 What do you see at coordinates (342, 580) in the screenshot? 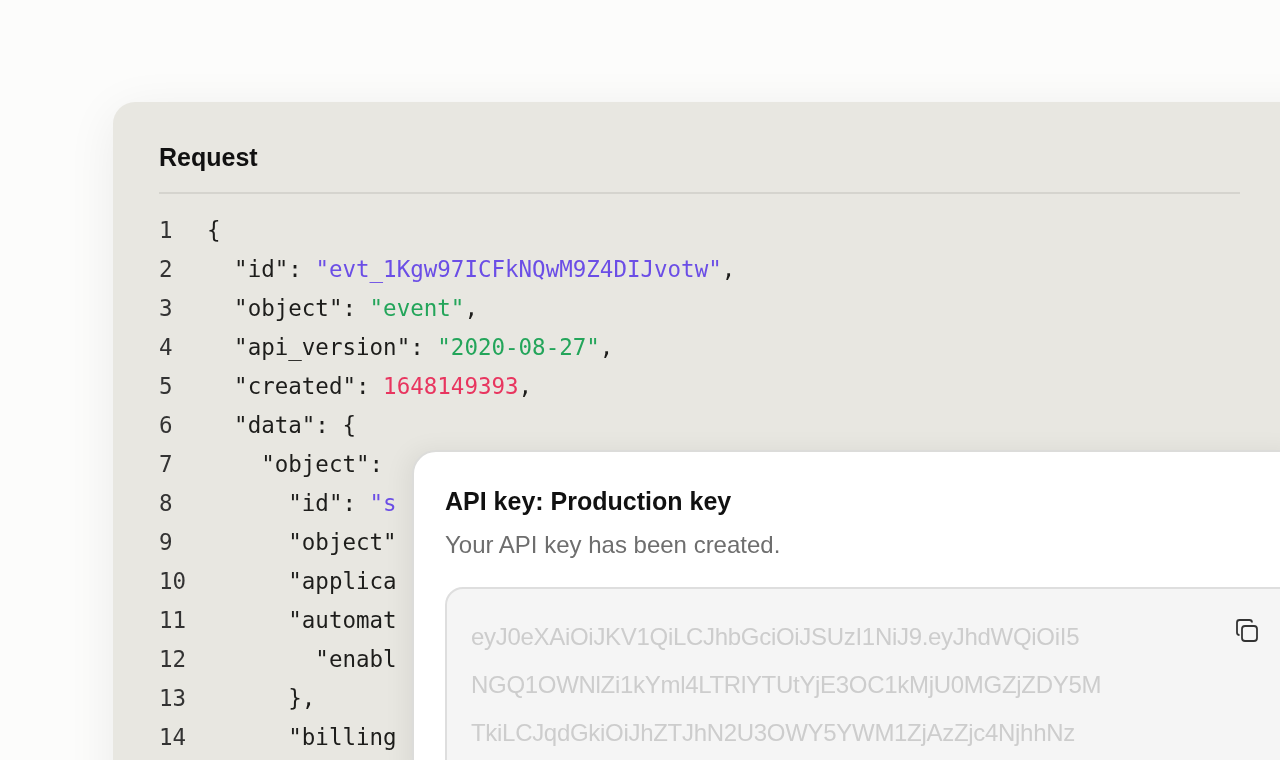
I see `code-line: "applica` at bounding box center [342, 580].